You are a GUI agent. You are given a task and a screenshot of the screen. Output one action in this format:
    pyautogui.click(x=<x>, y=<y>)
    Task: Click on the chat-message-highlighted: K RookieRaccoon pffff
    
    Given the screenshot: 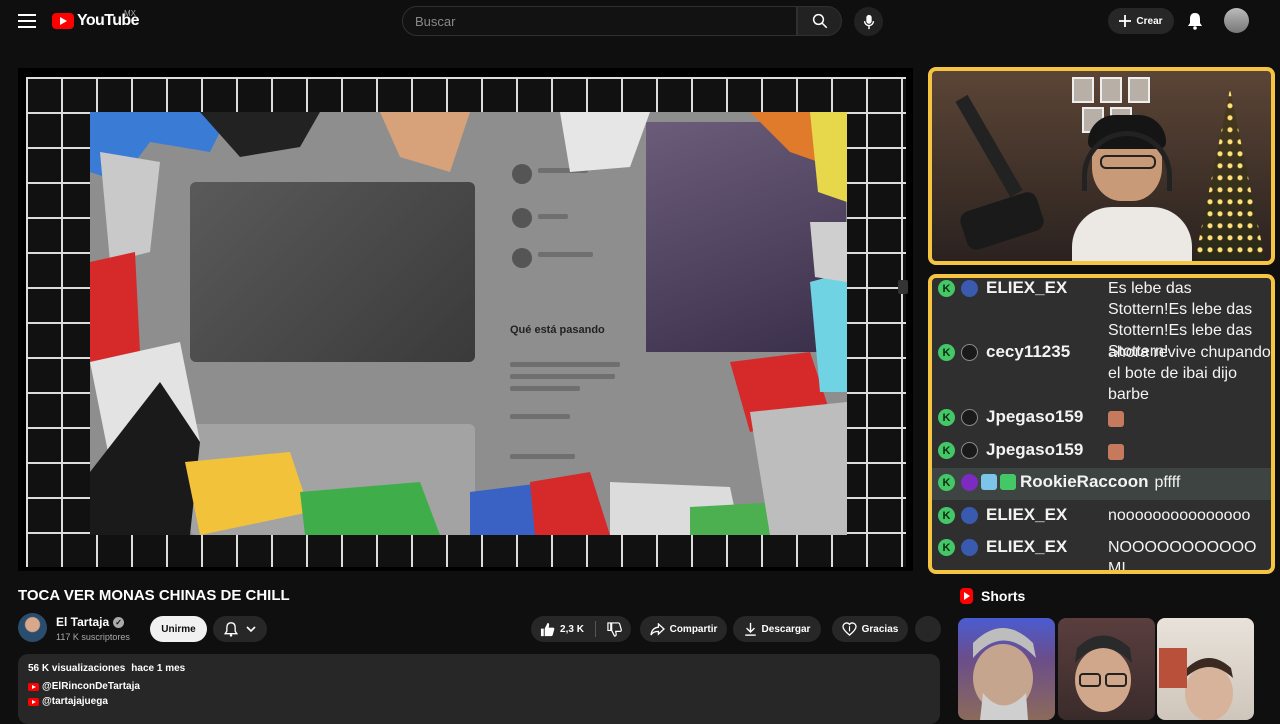 What is the action you would take?
    pyautogui.click(x=1101, y=484)
    